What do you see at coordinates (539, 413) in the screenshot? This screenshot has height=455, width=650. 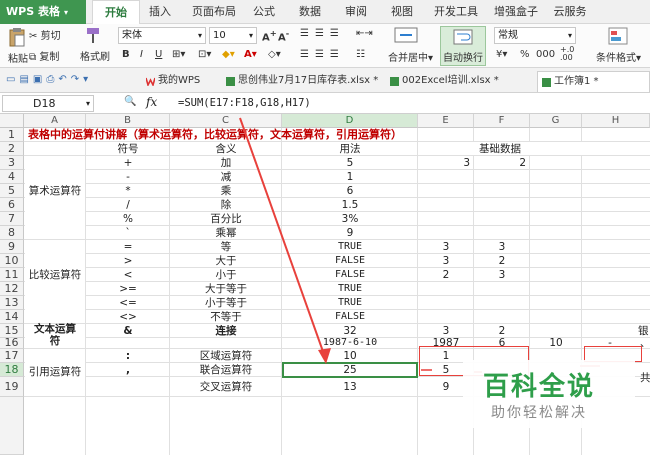 I see `watermark-sub: 助你轻松解决` at bounding box center [539, 413].